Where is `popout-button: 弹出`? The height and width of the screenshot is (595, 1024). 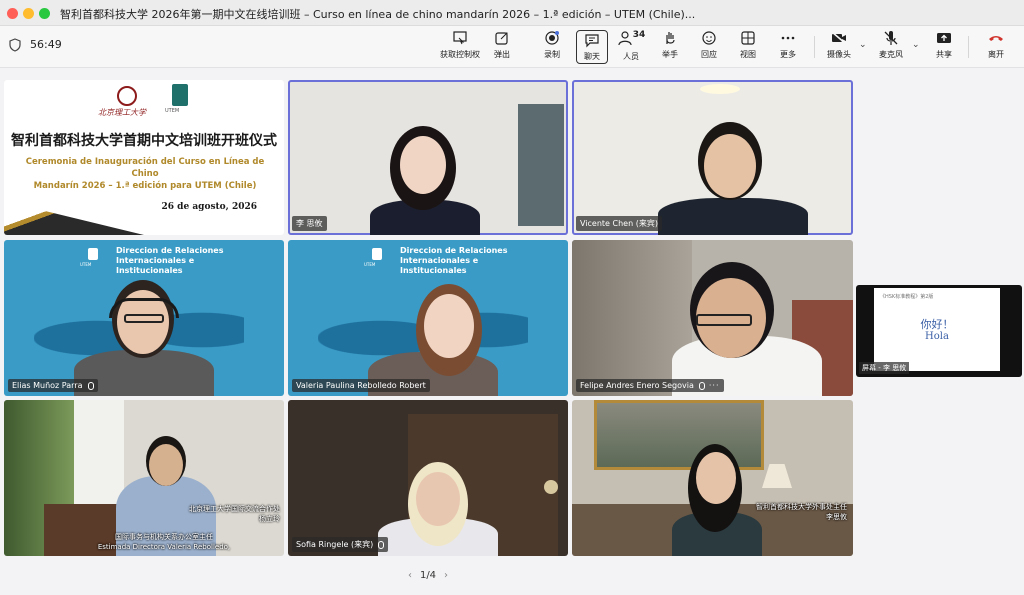
popout-button: 弹出 is located at coordinates (502, 47).